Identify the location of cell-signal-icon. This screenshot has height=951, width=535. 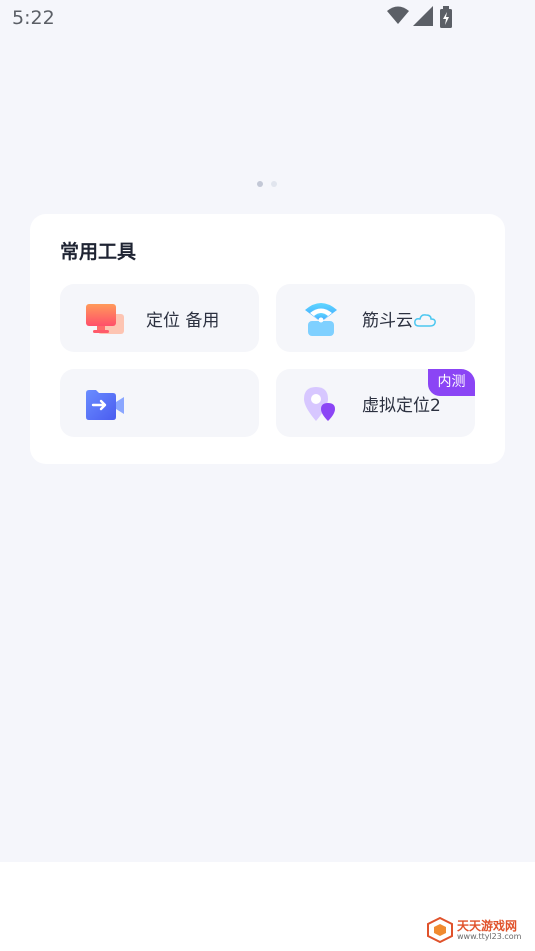
(423, 16).